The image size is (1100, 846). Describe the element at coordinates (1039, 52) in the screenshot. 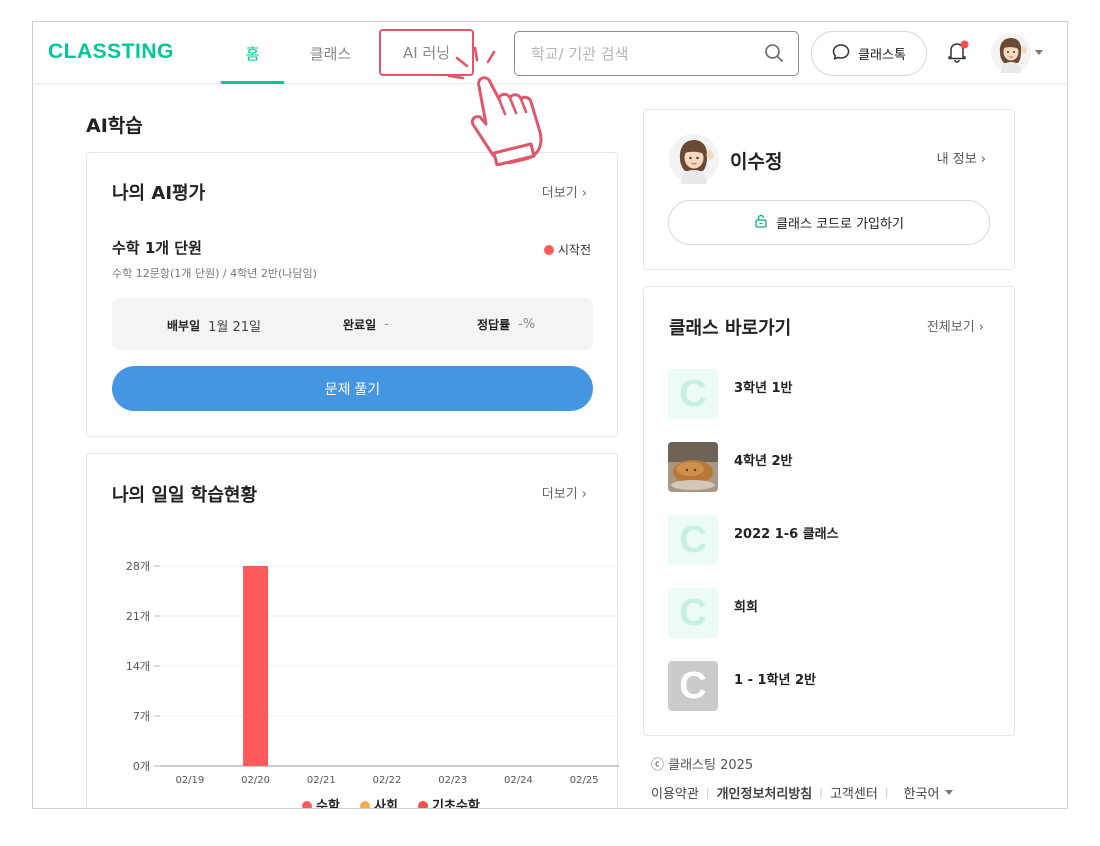

I see `user-menu-caret-icon` at that location.